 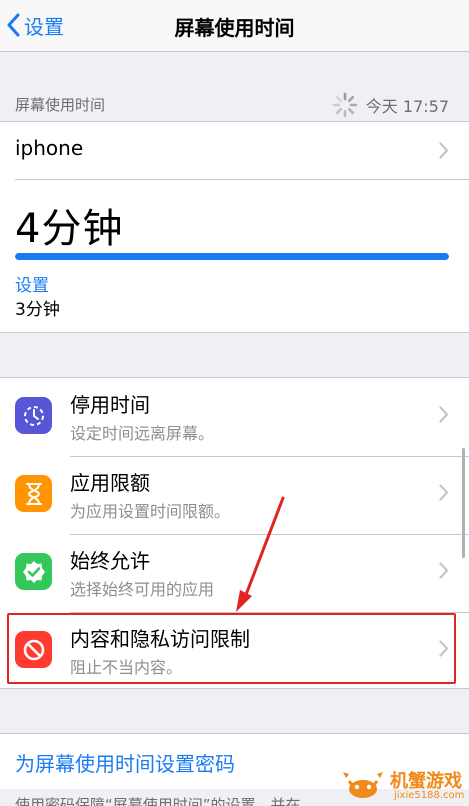 What do you see at coordinates (32, 286) in the screenshot?
I see `category-name: 设置` at bounding box center [32, 286].